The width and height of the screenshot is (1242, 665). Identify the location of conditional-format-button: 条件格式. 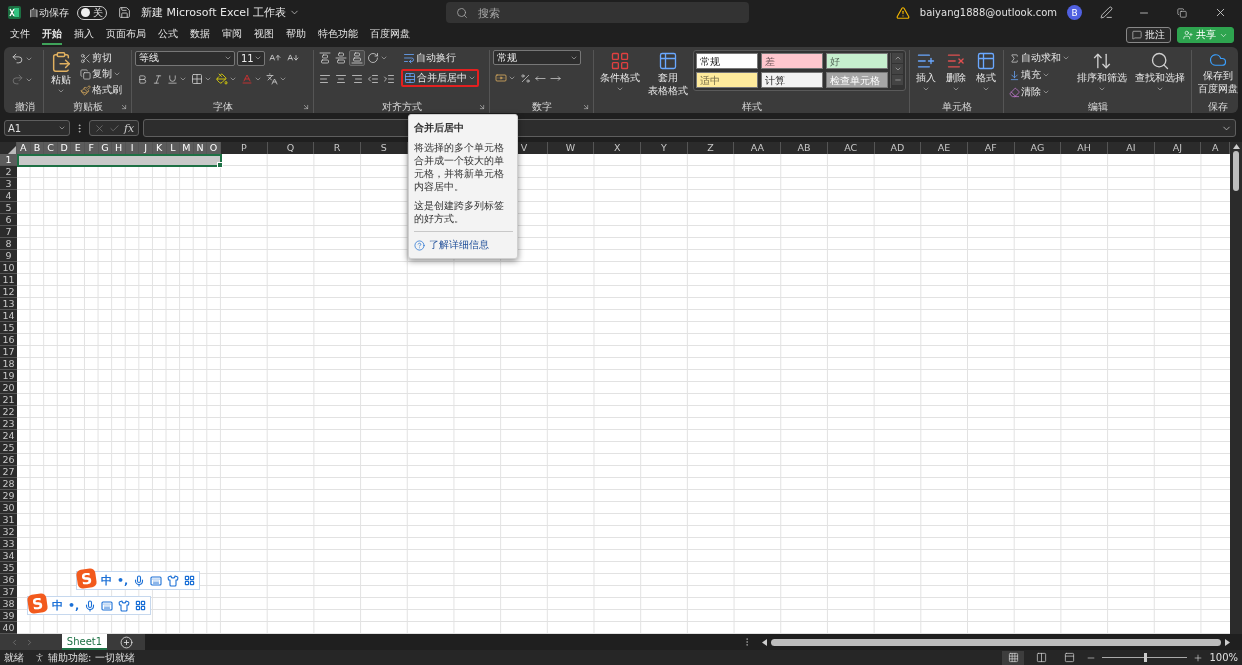
(620, 72).